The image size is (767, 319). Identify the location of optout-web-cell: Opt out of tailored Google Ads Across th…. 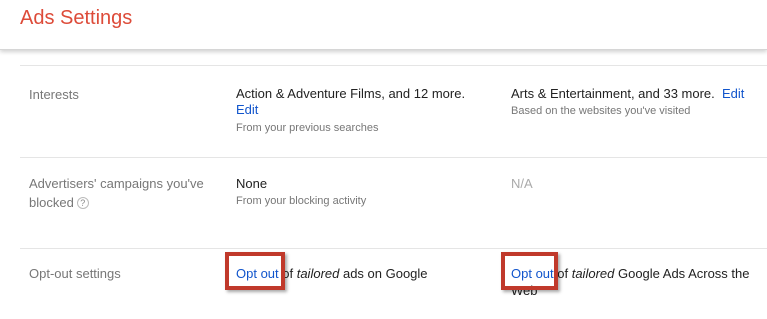
(639, 282).